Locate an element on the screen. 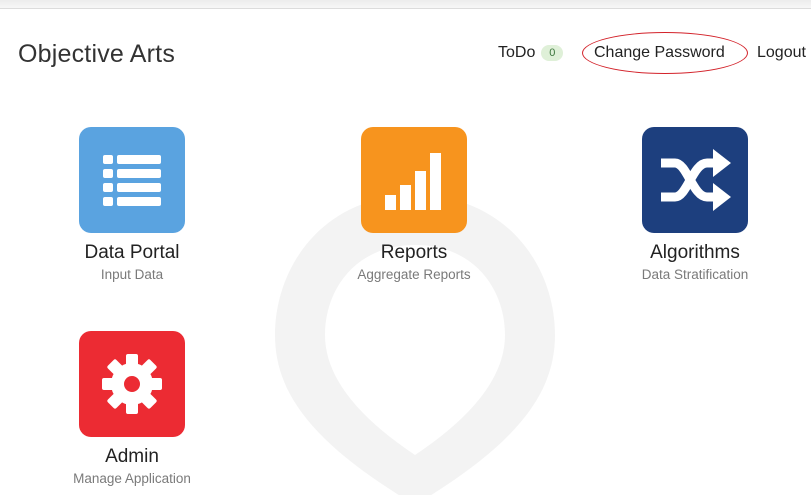  tile-data-portal: Data Portal Input Data is located at coordinates (132, 204).